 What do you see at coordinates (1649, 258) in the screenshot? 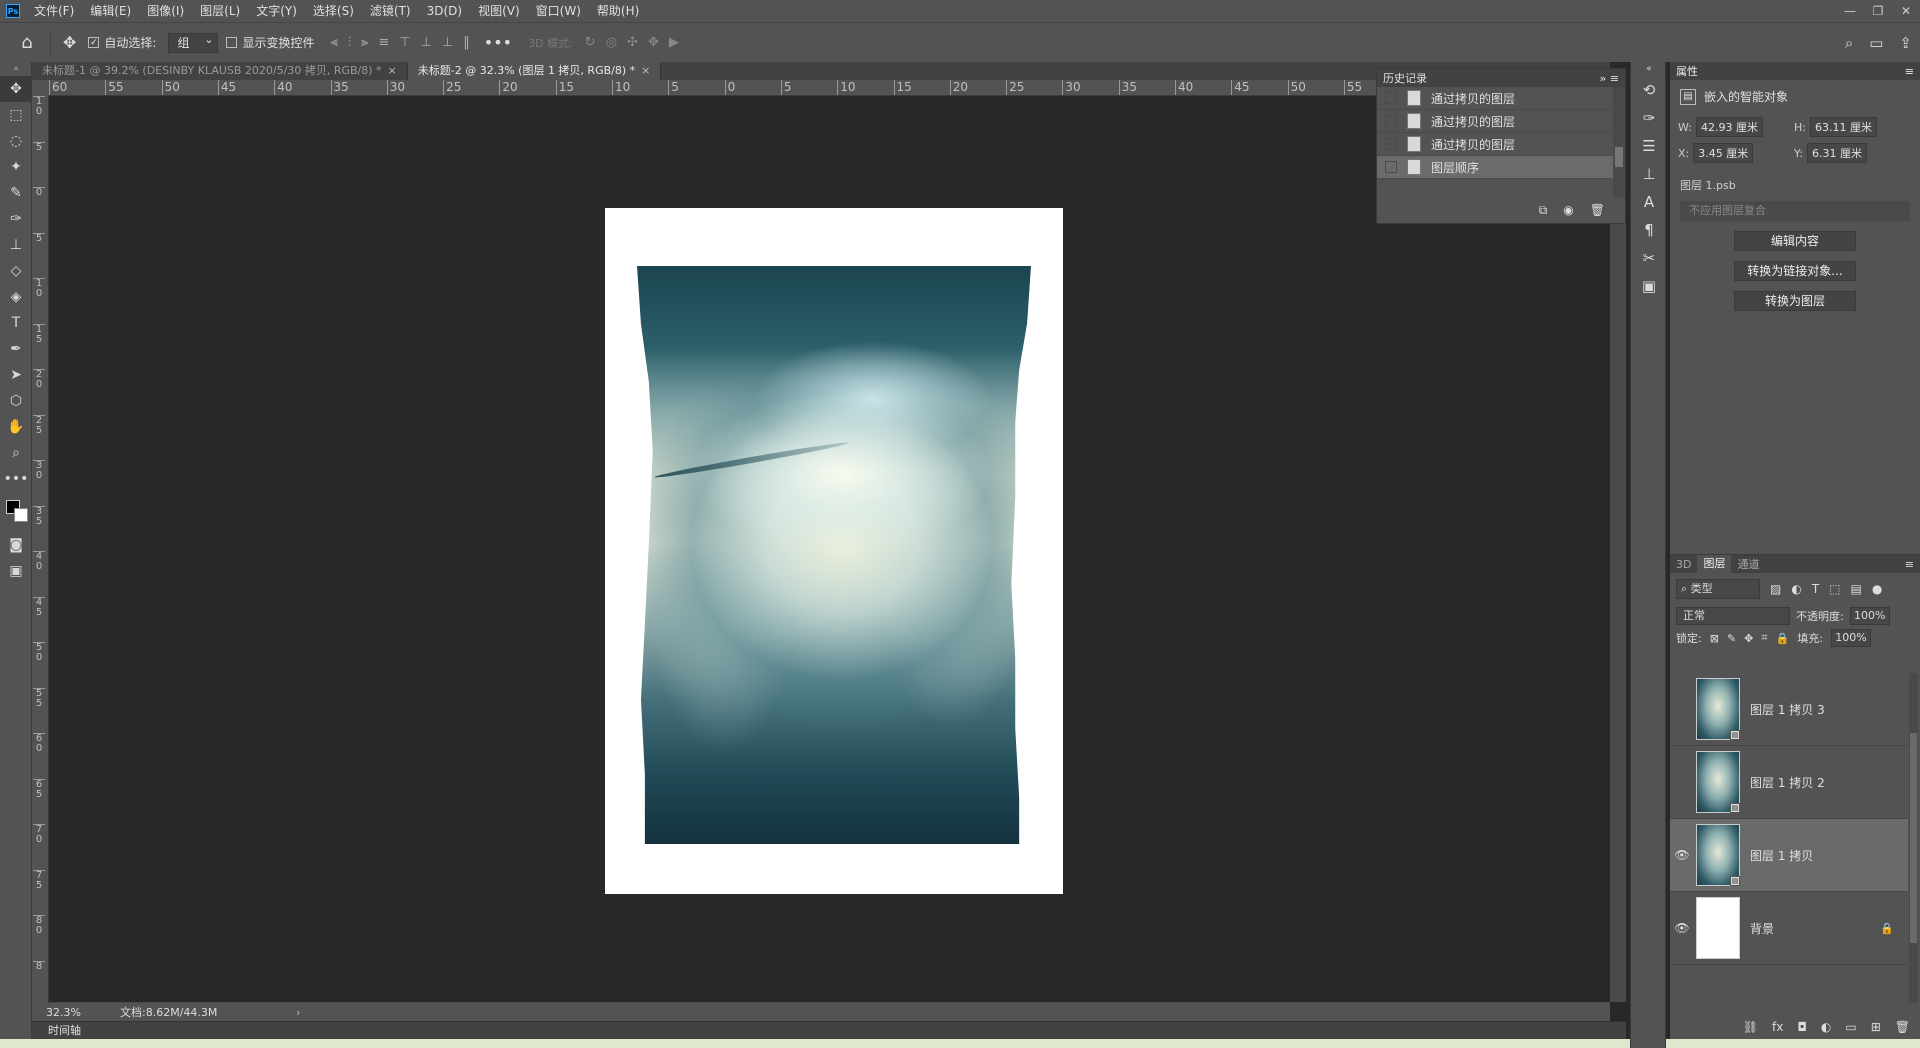
I see `tools-preset-icon: ✂` at bounding box center [1649, 258].